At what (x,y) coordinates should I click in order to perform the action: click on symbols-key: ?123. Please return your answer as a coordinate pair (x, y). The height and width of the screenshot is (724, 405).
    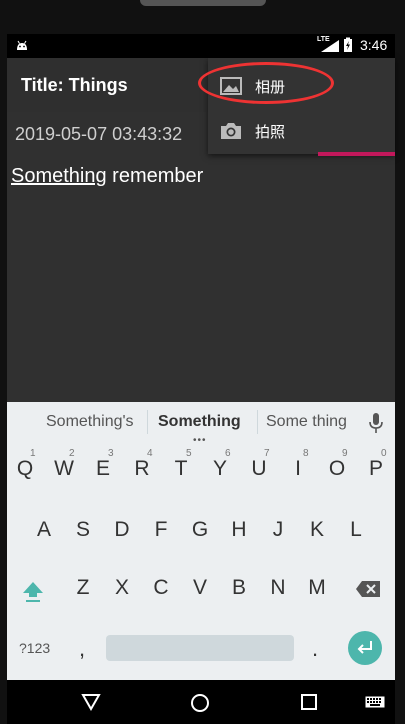
    Looking at the image, I should click on (34, 648).